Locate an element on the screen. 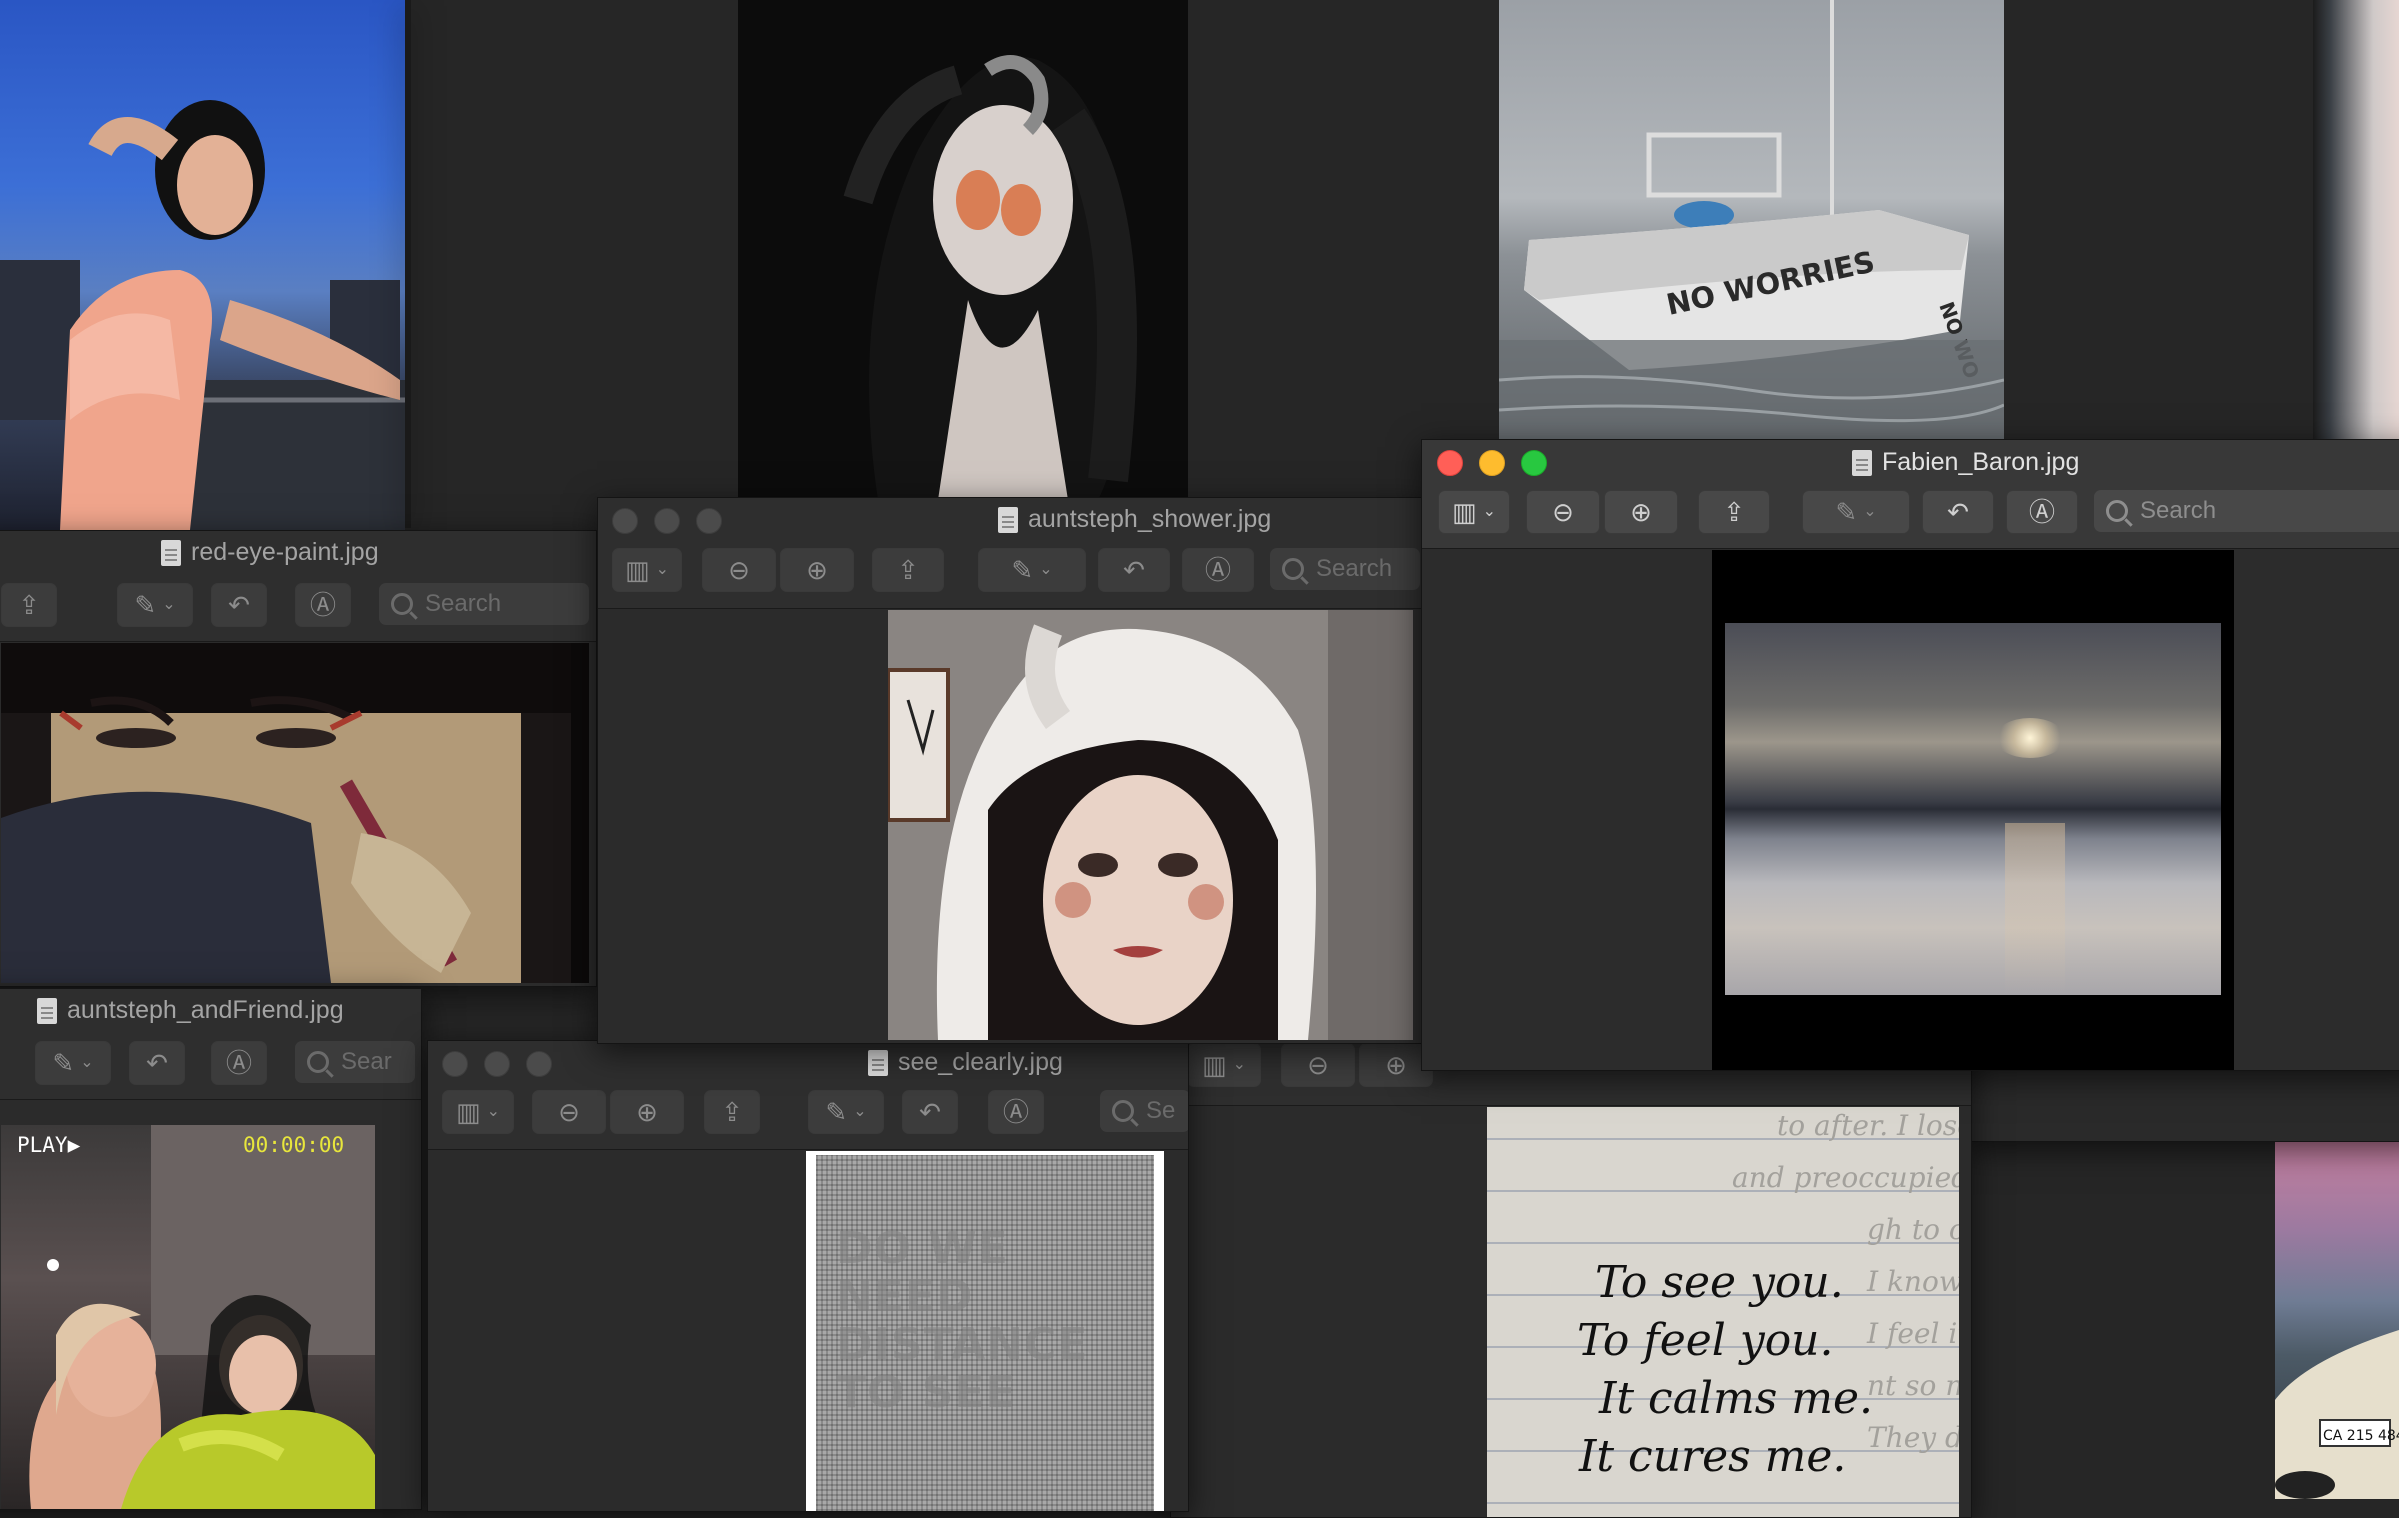 Image resolution: width=2399 pixels, height=1518 pixels. photo-car: CA 215 484 is located at coordinates (2337, 1319).